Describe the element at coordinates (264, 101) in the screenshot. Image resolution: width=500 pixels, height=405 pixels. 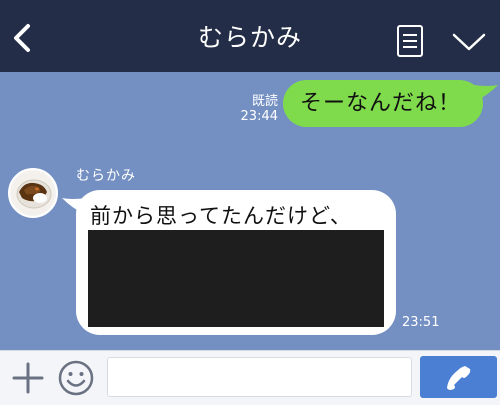
I see `read-receipt: 既読` at that location.